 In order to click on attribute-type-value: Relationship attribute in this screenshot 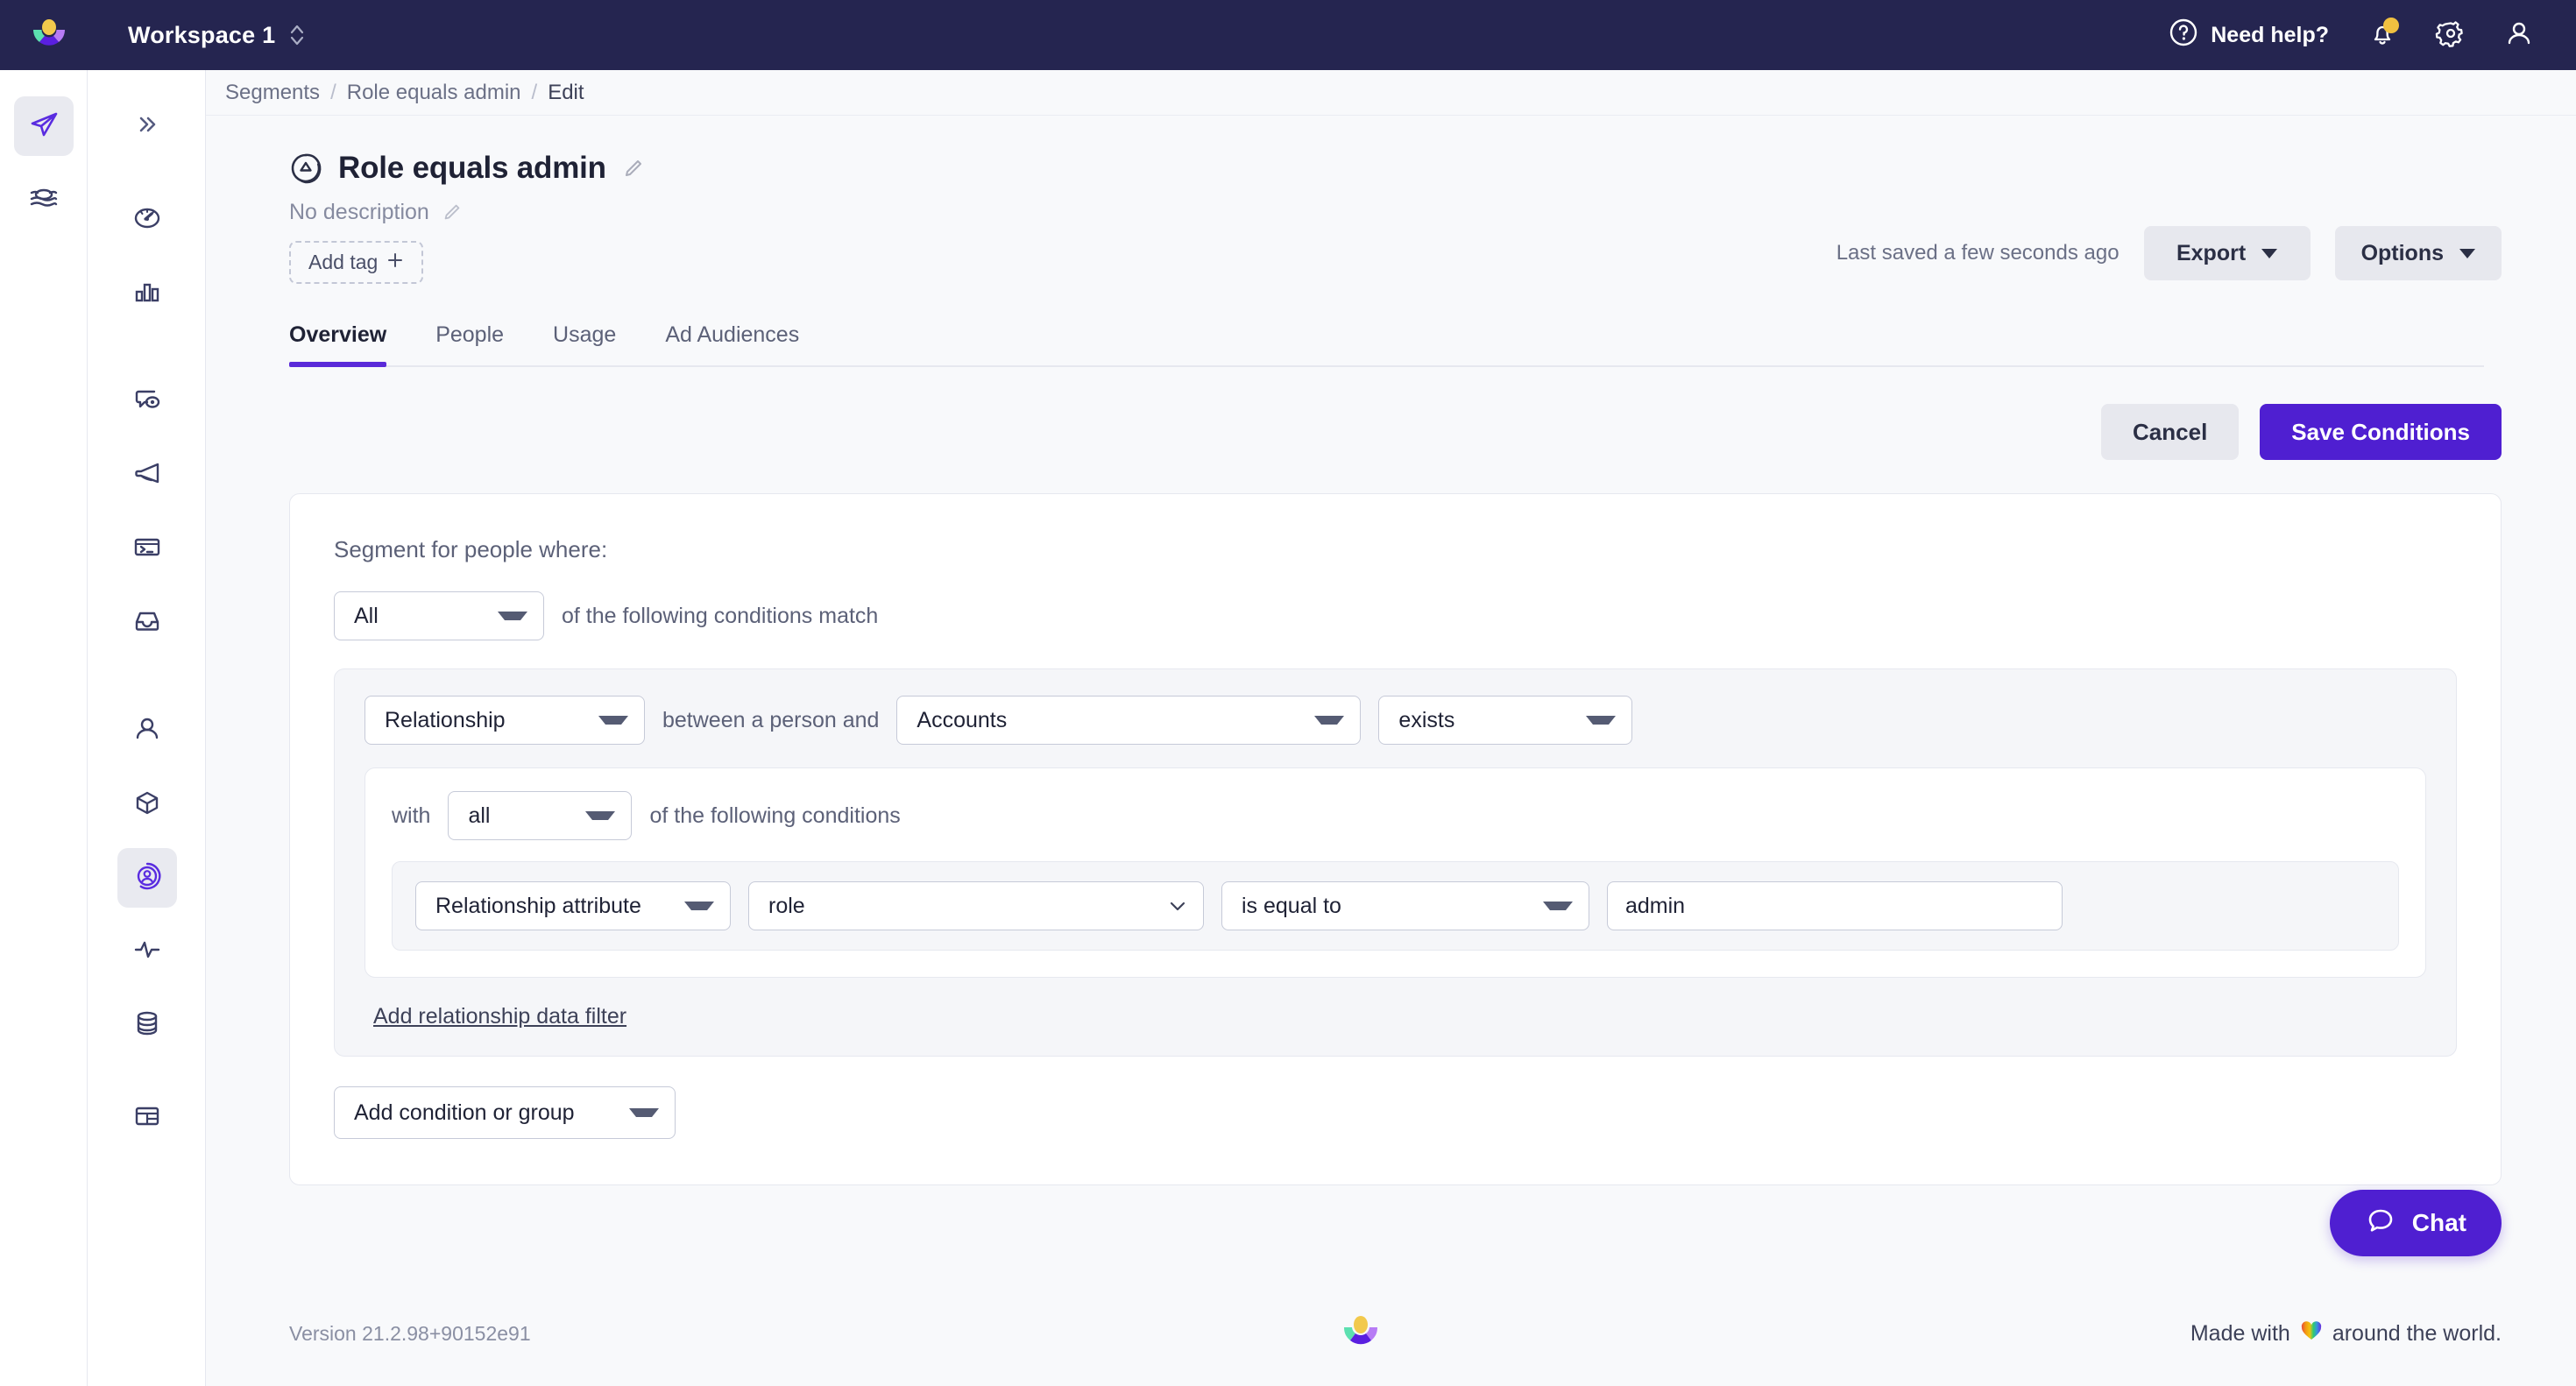, I will do `click(538, 905)`.